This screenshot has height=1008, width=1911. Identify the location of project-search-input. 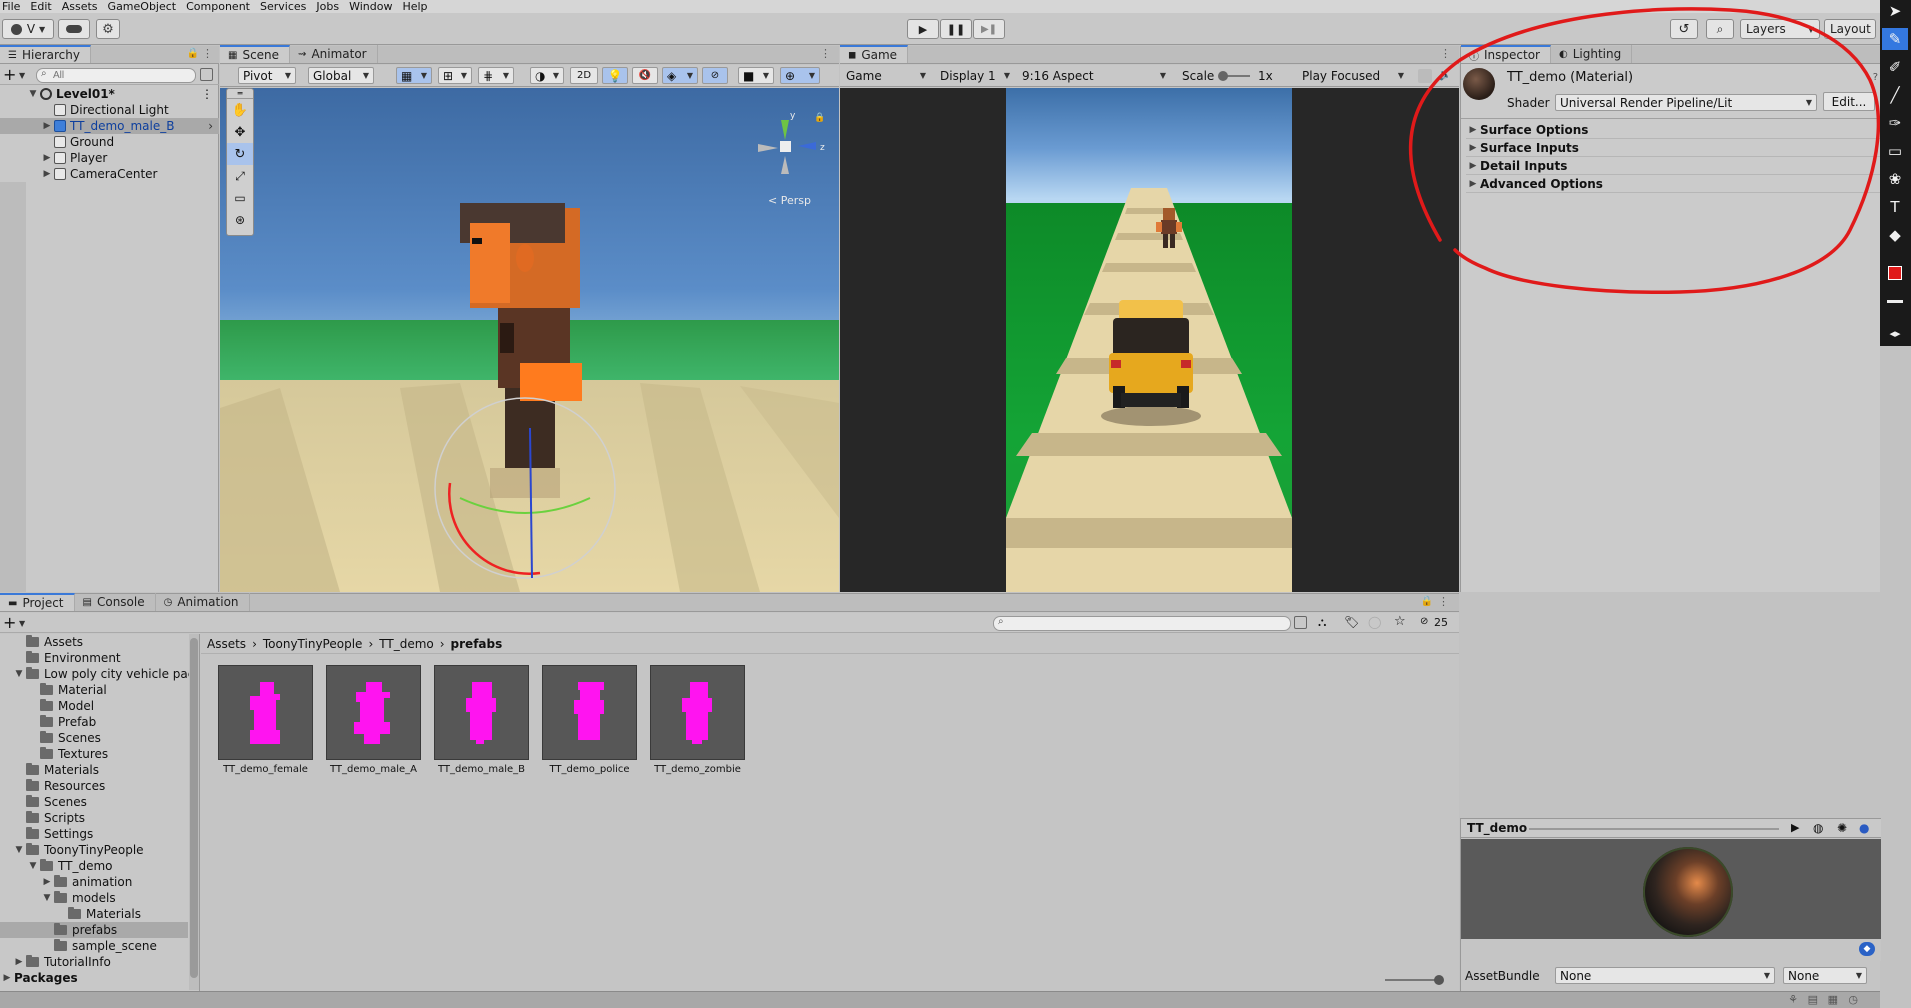
(1142, 623).